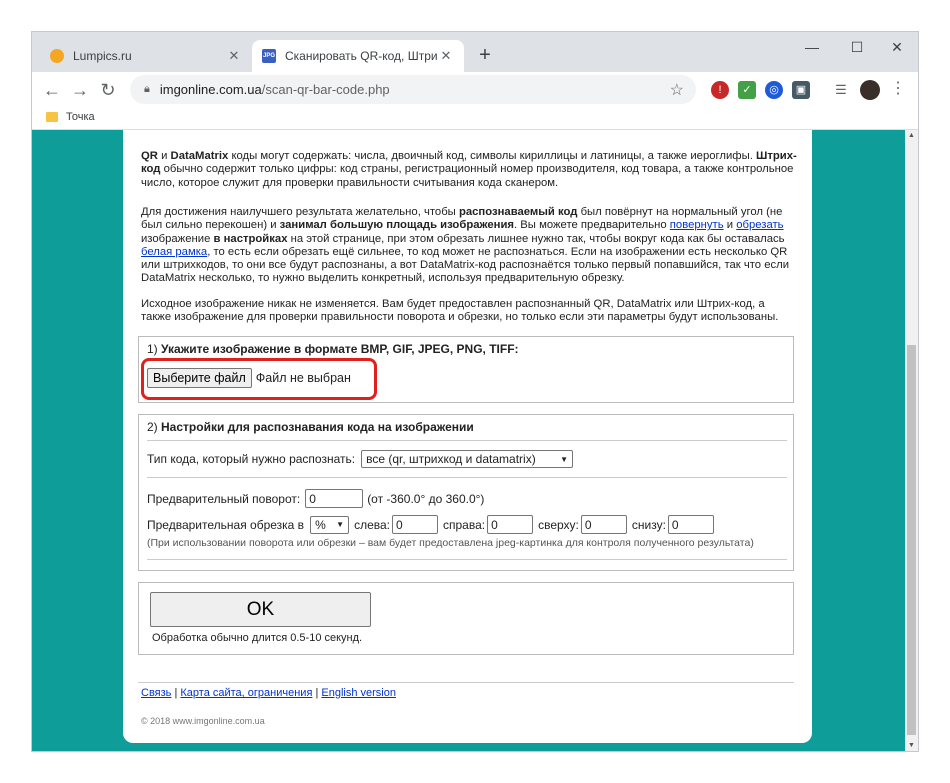 Image resolution: width=950 pixels, height=783 pixels. Describe the element at coordinates (260, 609) in the screenshot. I see `ok-button: OK` at that location.